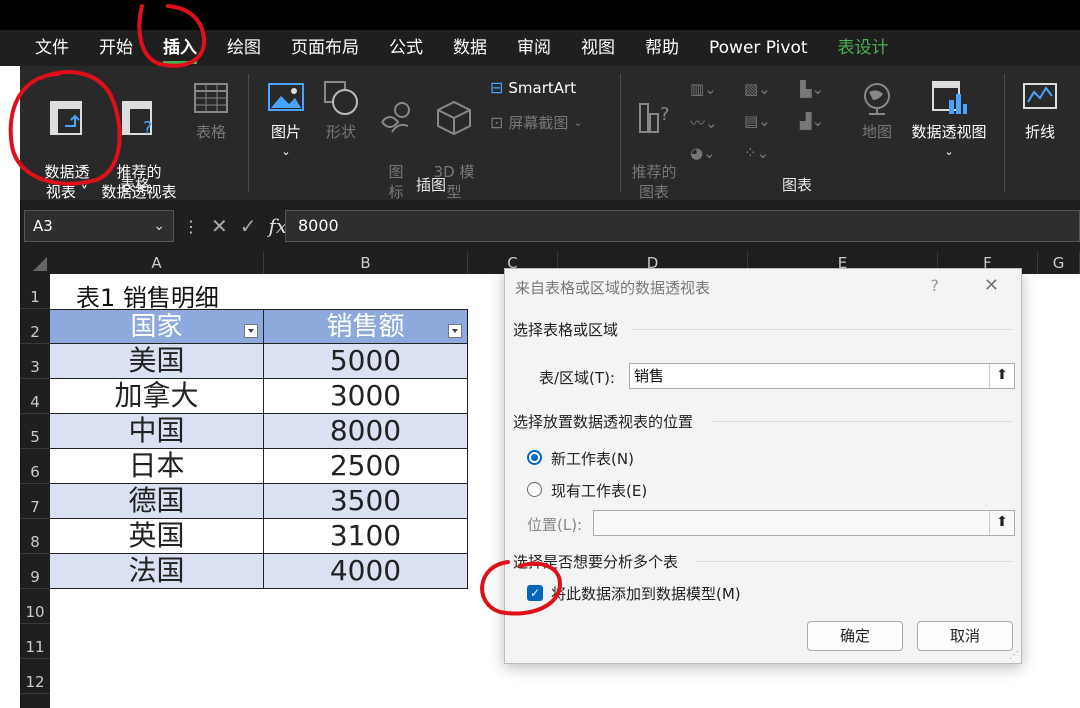  I want to click on table-cell: 德国, so click(157, 501).